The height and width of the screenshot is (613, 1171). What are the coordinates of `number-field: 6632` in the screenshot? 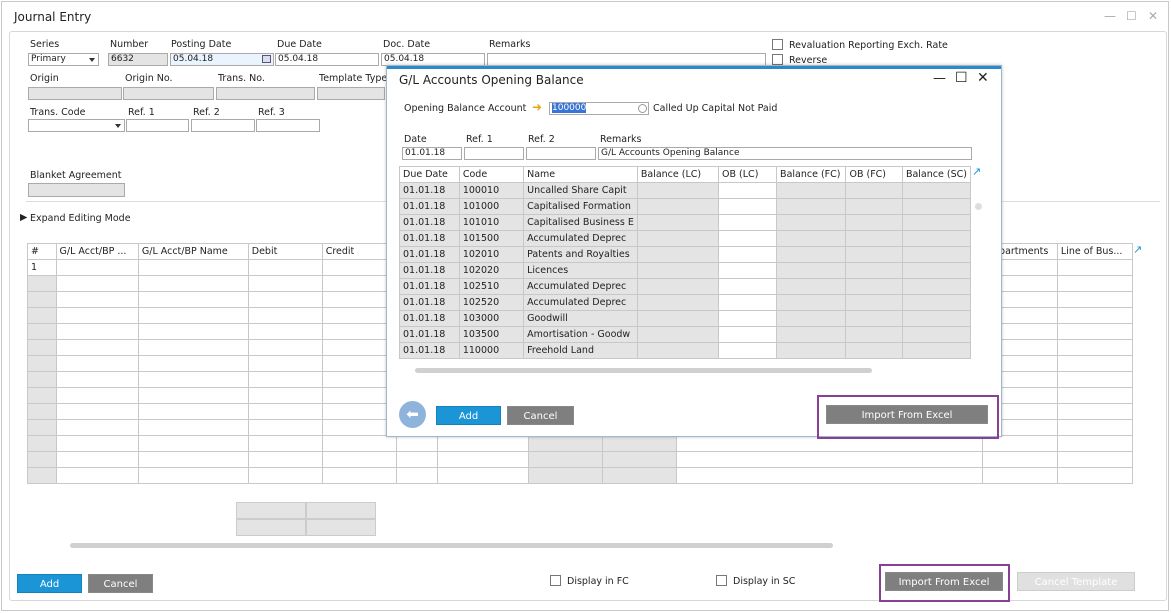 It's located at (138, 59).